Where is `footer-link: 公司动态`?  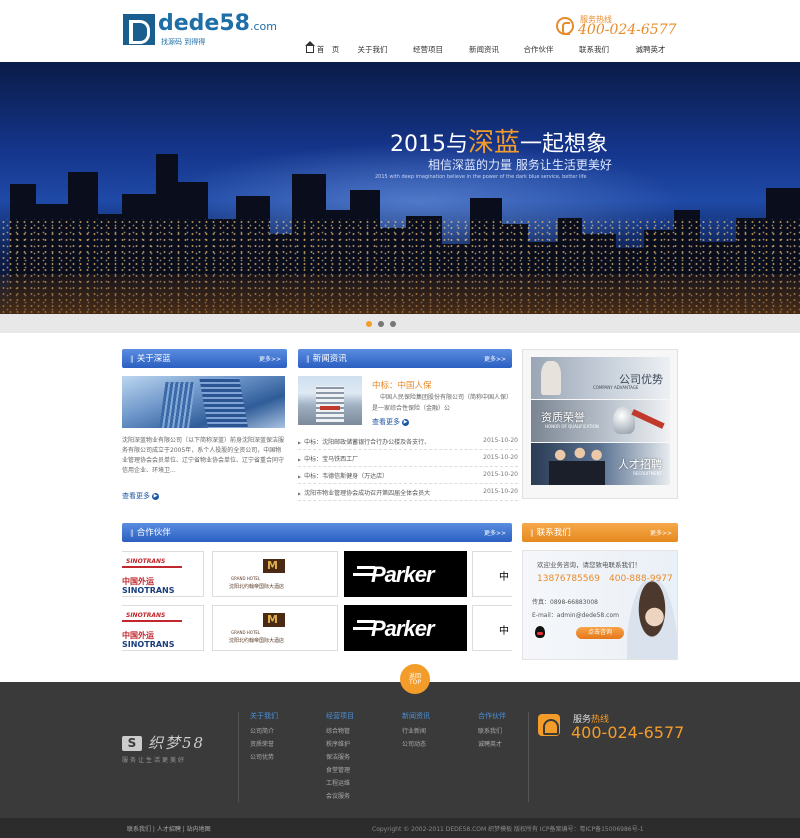
footer-link: 公司动态 is located at coordinates (416, 745).